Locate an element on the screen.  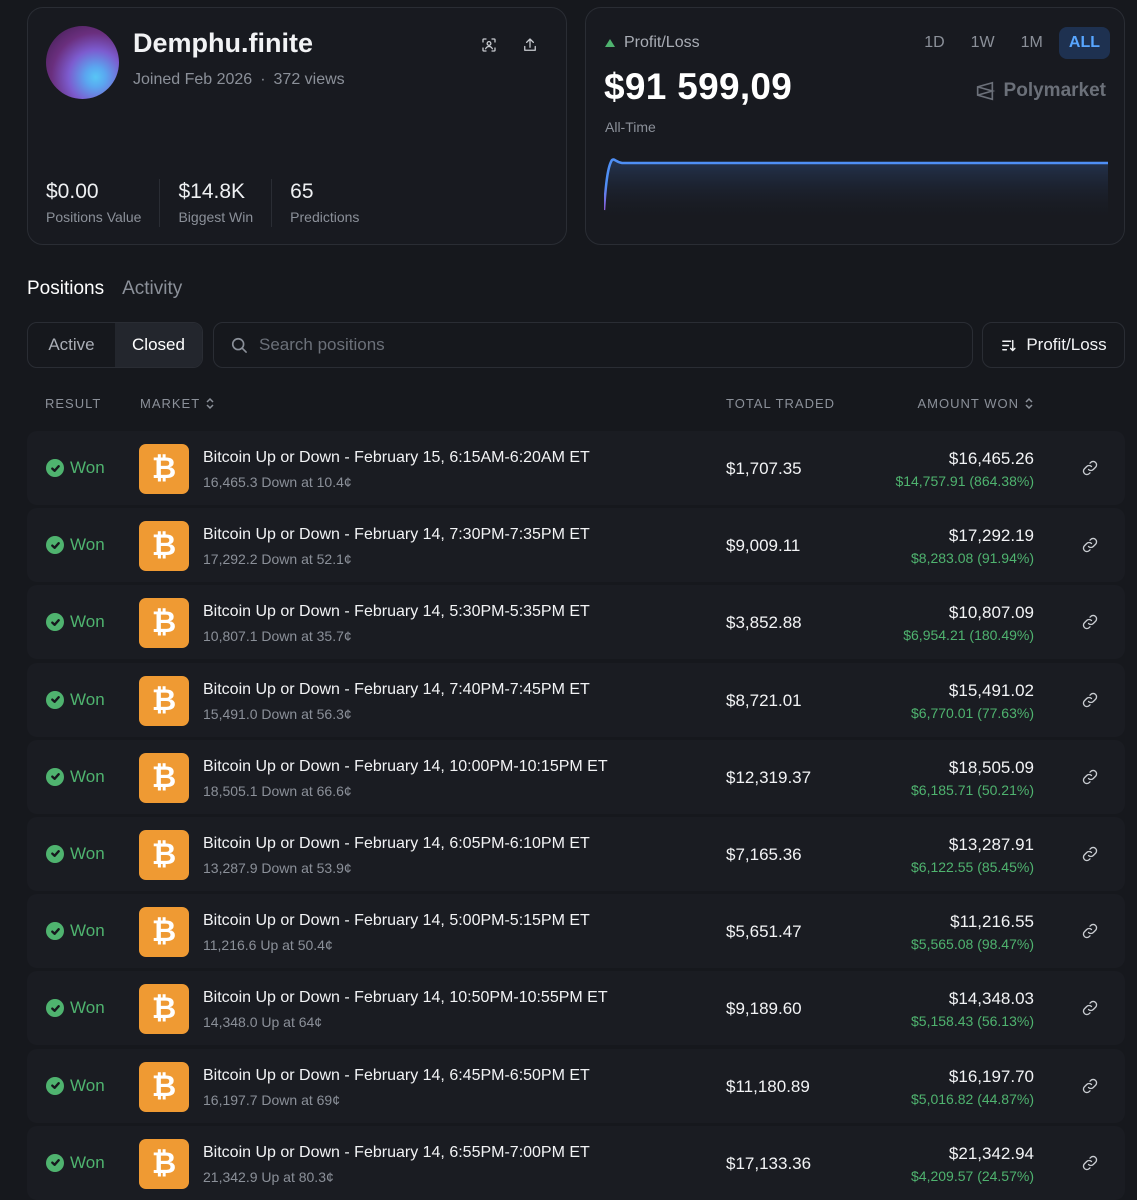
amount-won: $18,505.09 is located at coordinates (991, 767).